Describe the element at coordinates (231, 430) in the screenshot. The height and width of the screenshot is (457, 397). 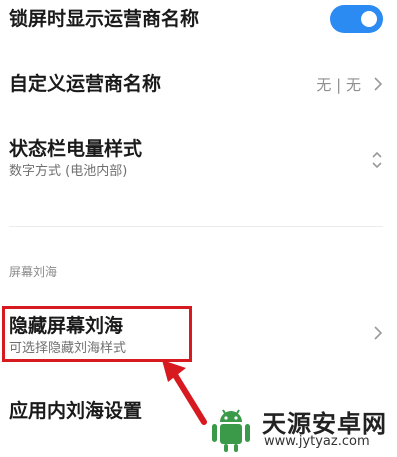
I see `android-logo-icon` at that location.